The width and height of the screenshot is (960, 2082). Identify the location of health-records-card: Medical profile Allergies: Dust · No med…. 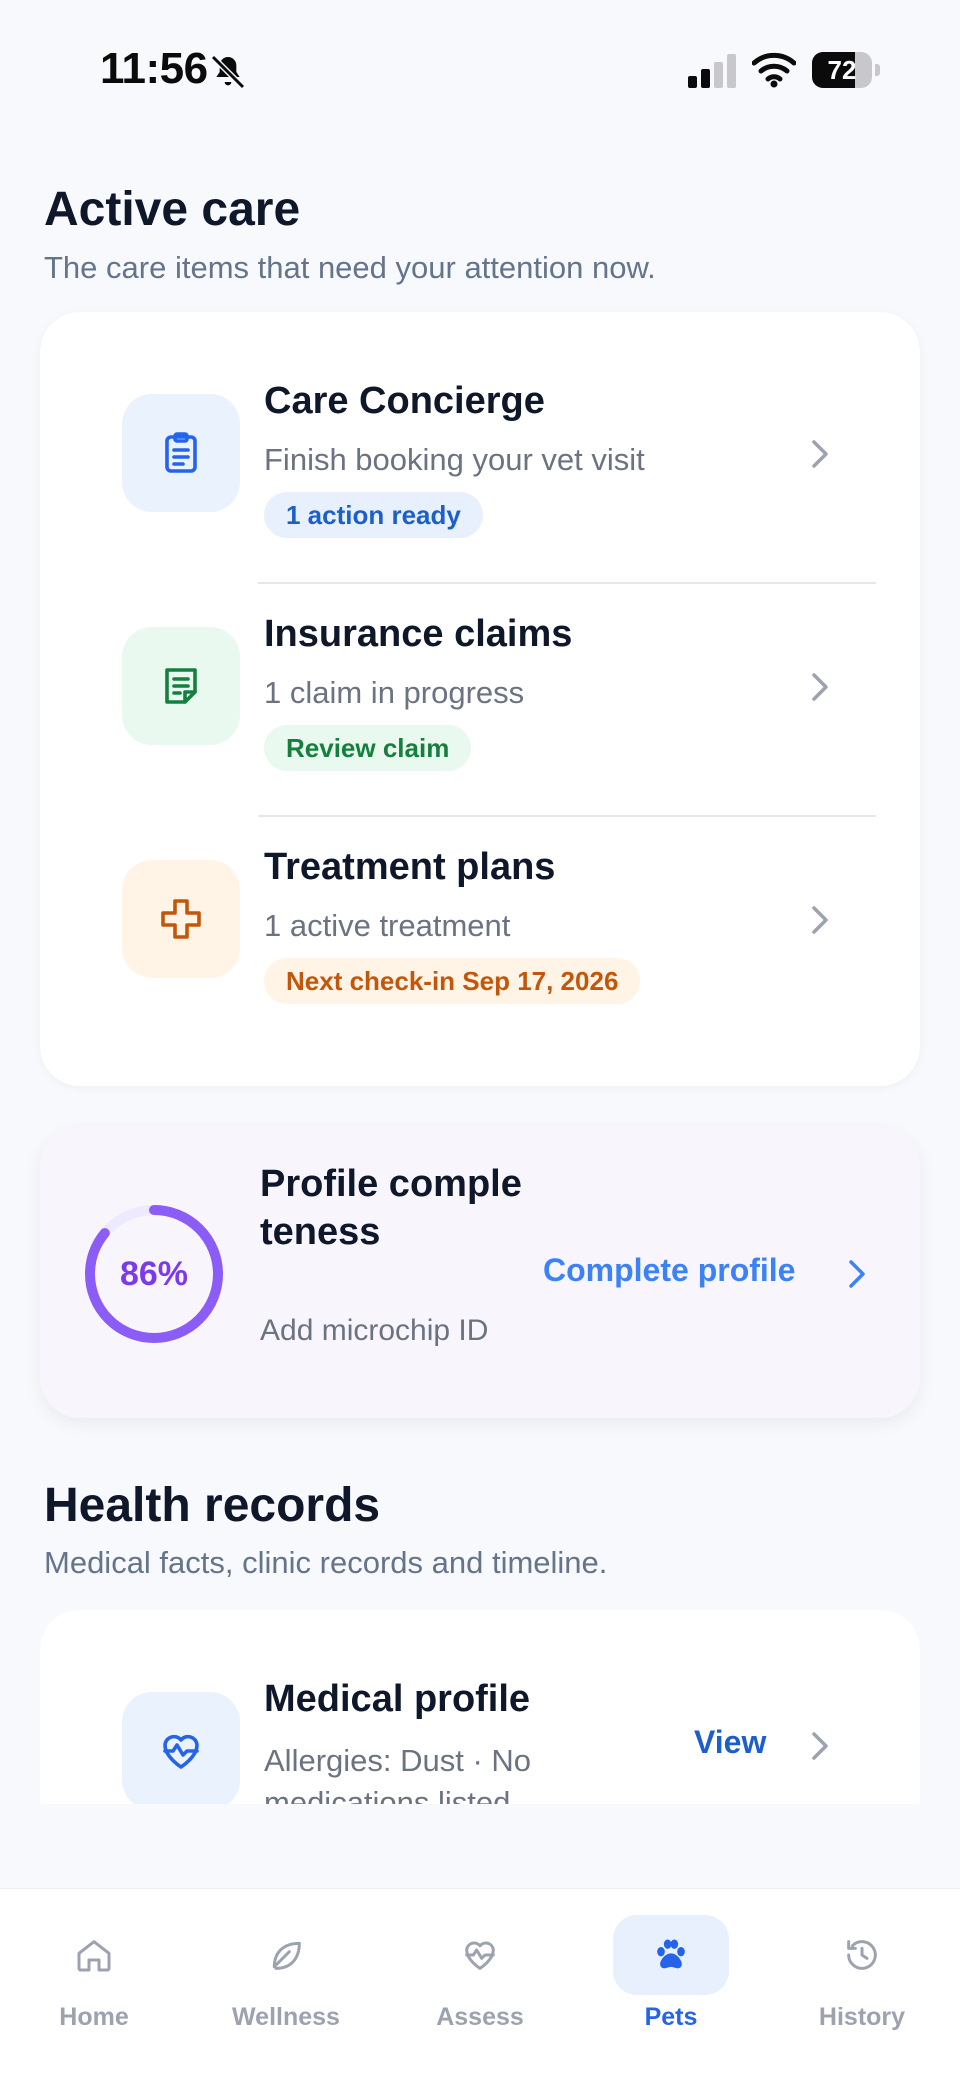
(480, 1707).